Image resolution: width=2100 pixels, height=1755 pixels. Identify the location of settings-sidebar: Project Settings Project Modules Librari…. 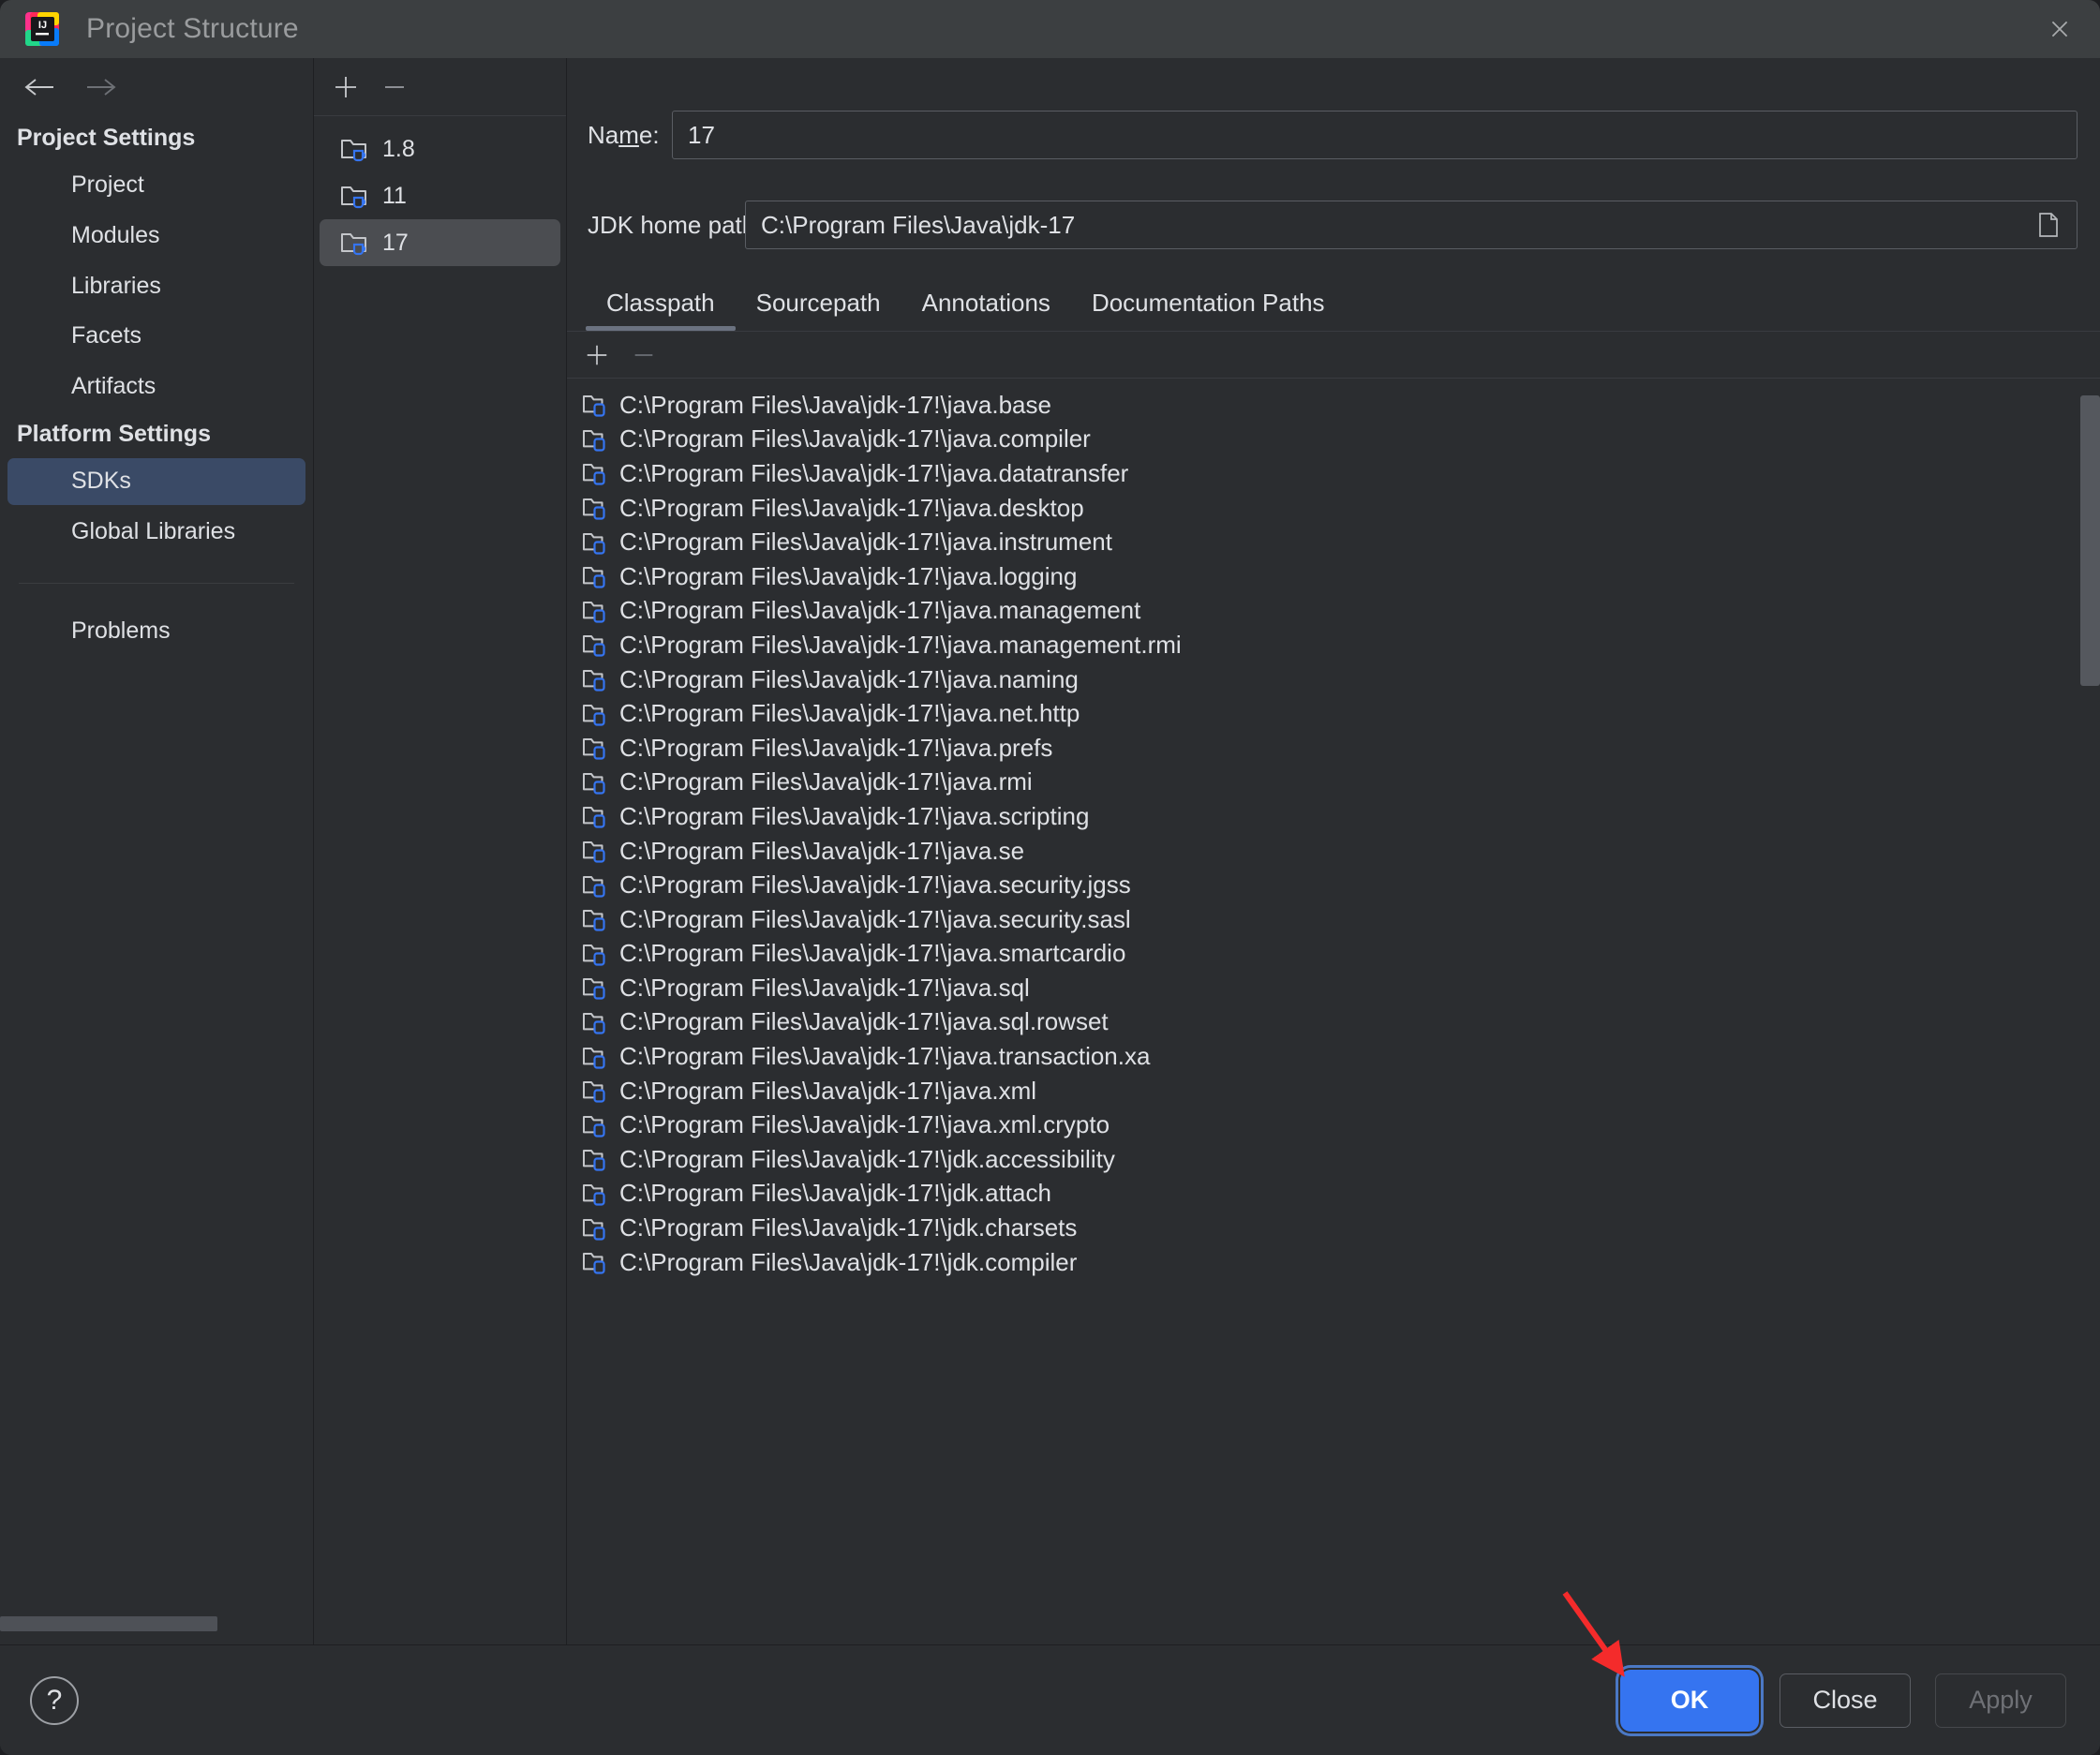
(157, 851).